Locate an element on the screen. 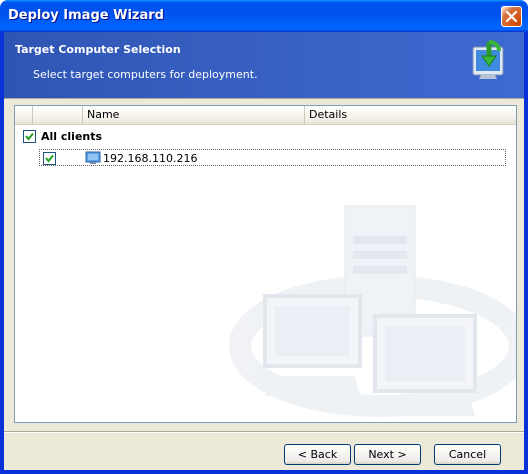 This screenshot has height=474, width=528. back-button: < Back is located at coordinates (317, 454).